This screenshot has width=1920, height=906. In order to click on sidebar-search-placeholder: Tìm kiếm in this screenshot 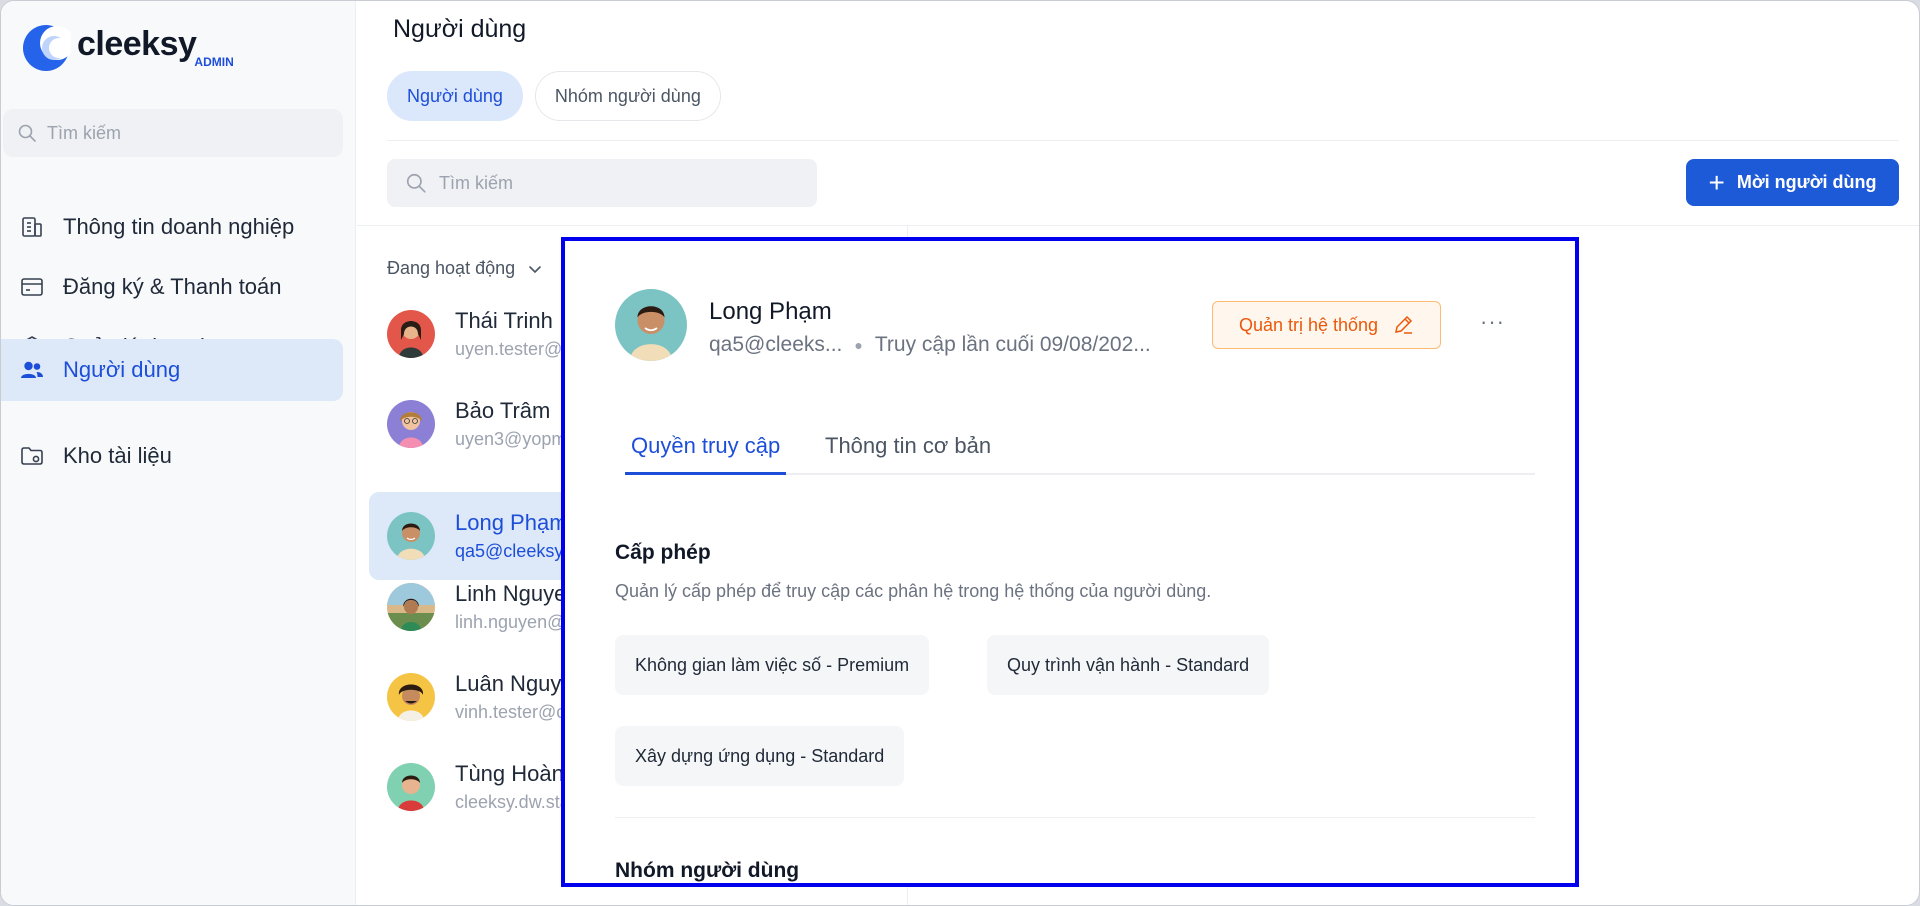, I will do `click(84, 132)`.